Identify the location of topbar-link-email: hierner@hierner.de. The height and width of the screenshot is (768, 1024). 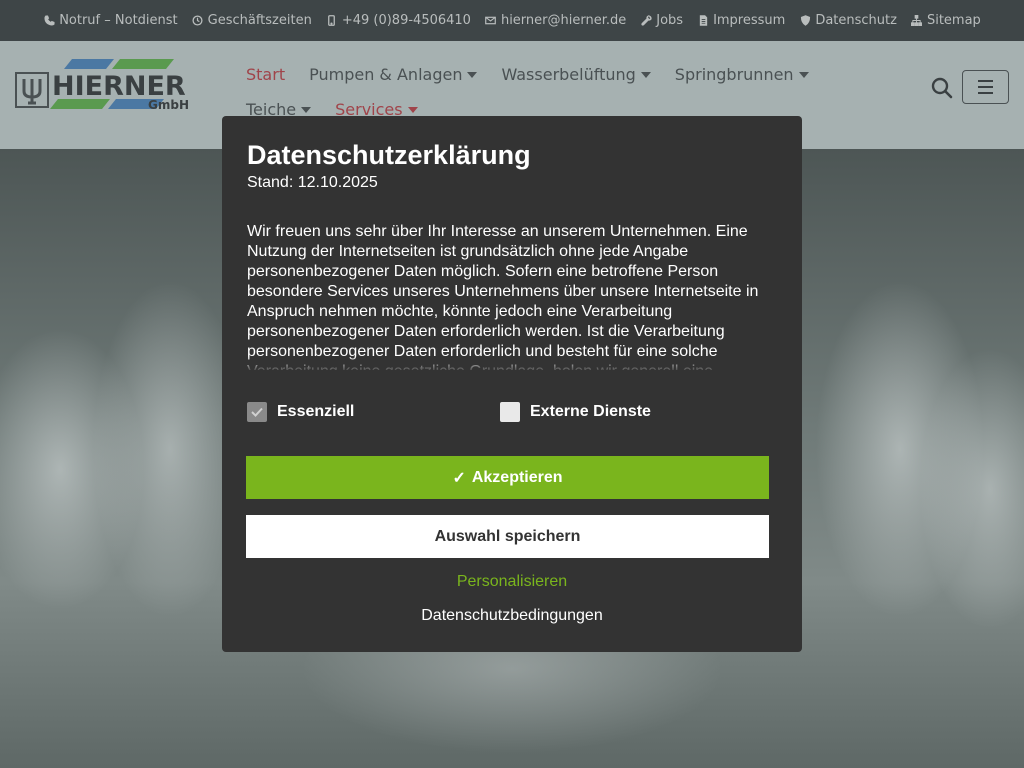
(555, 20).